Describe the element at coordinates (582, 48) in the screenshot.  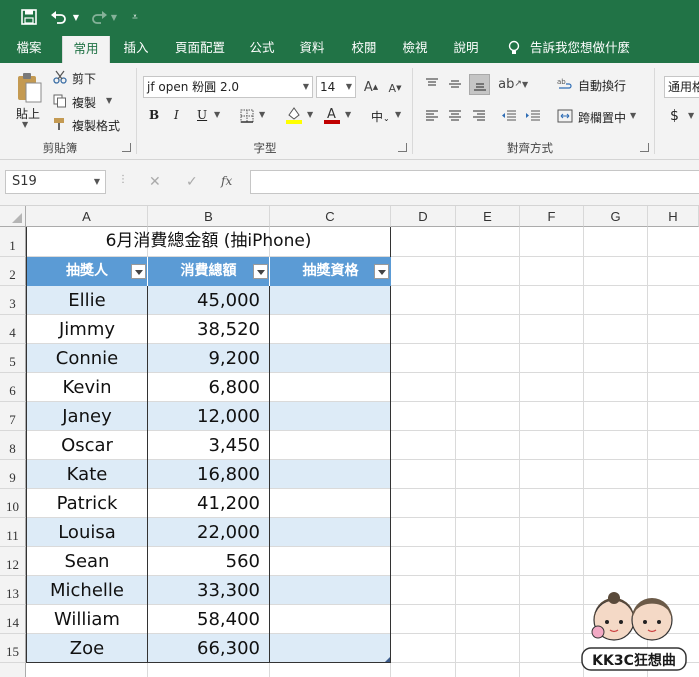
I see `tell-me-search: 告訴我您想做什麼` at that location.